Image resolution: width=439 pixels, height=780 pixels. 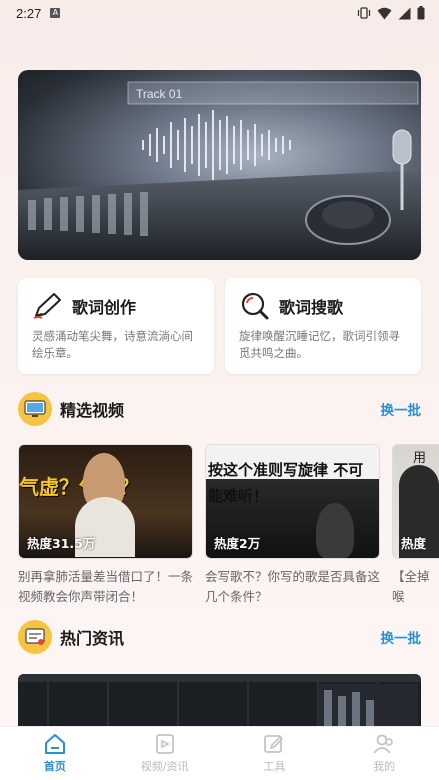 What do you see at coordinates (384, 766) in the screenshot?
I see `nav-label: 我的` at bounding box center [384, 766].